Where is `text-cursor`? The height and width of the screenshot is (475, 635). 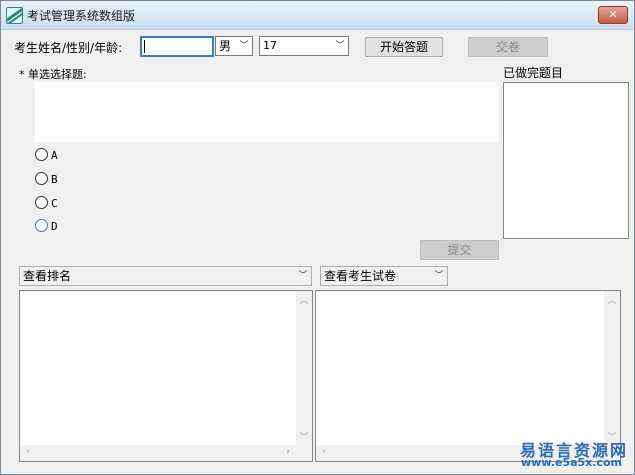 text-cursor is located at coordinates (144, 46).